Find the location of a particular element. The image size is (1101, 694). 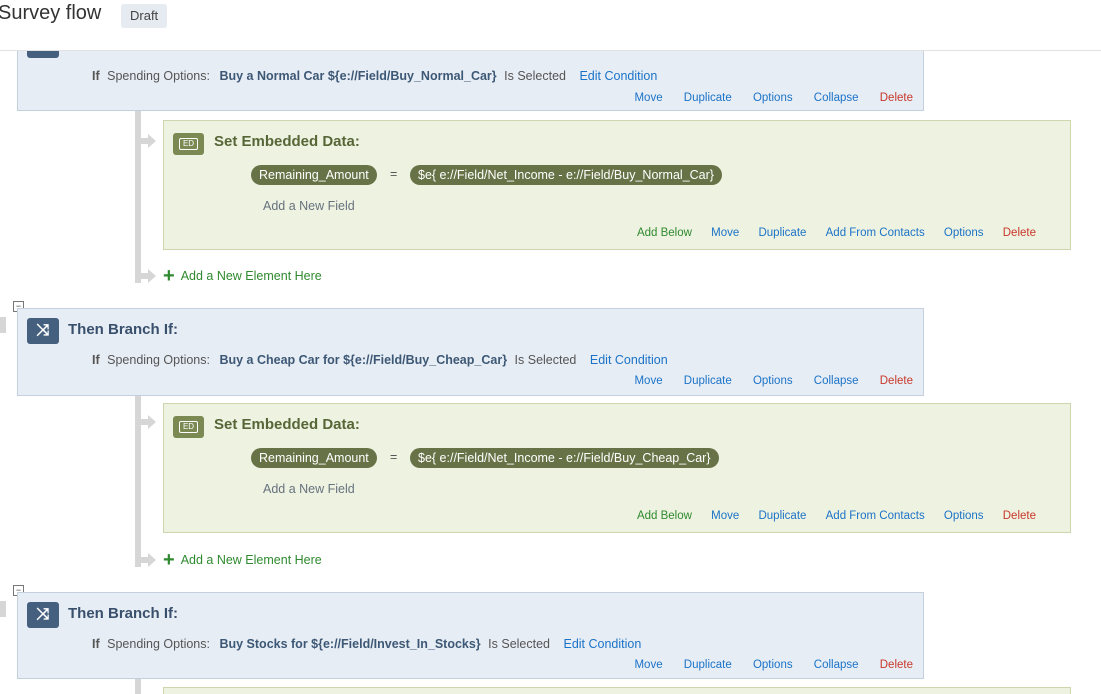

embedded-data-block is located at coordinates (617, 690).